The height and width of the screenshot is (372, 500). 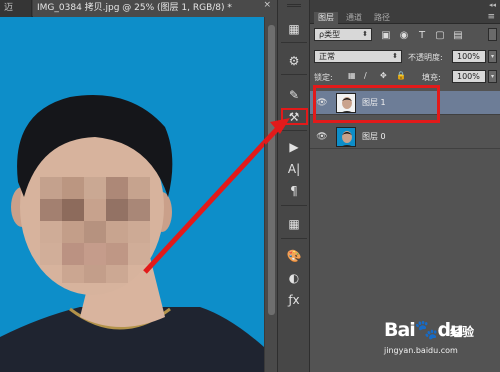 I want to click on baidu-watermark: Bai🐾du 经验 jingyan.baidu.com, so click(x=439, y=343).